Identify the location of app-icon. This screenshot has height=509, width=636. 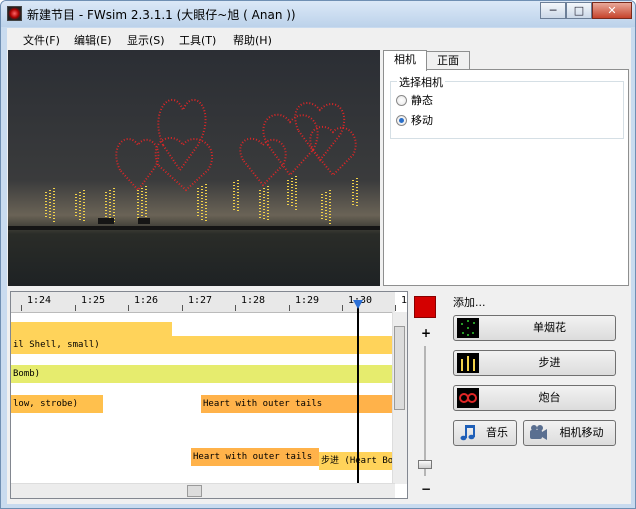
(14, 13).